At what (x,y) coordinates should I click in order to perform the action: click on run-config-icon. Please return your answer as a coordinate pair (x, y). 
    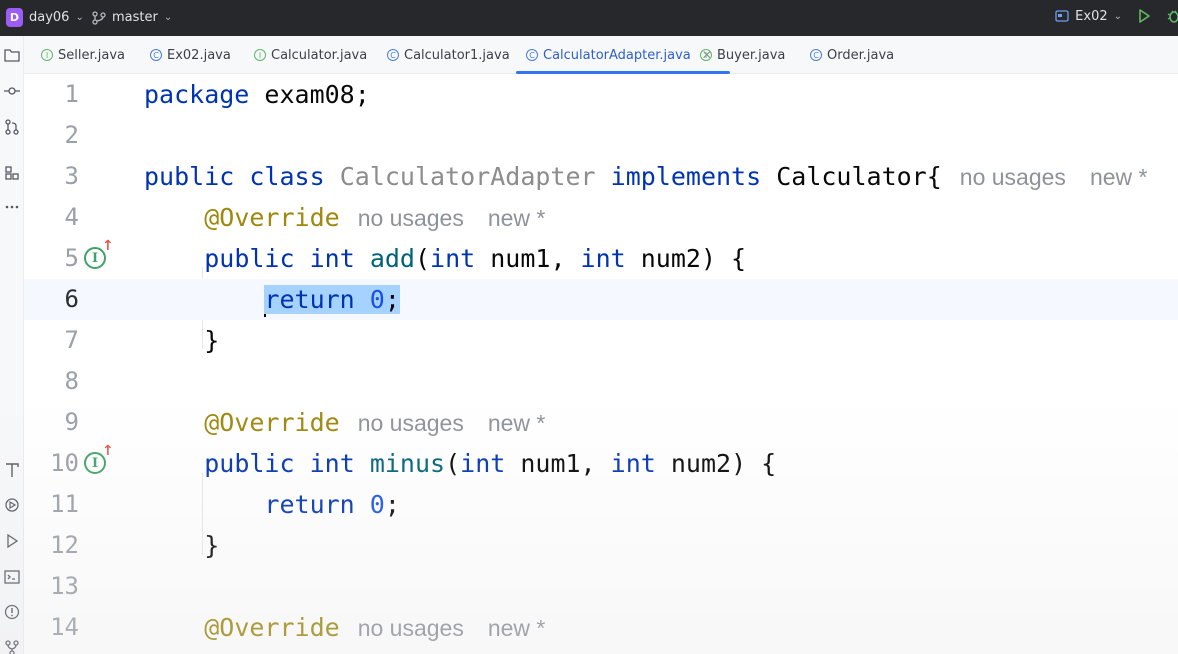
    Looking at the image, I should click on (1062, 16).